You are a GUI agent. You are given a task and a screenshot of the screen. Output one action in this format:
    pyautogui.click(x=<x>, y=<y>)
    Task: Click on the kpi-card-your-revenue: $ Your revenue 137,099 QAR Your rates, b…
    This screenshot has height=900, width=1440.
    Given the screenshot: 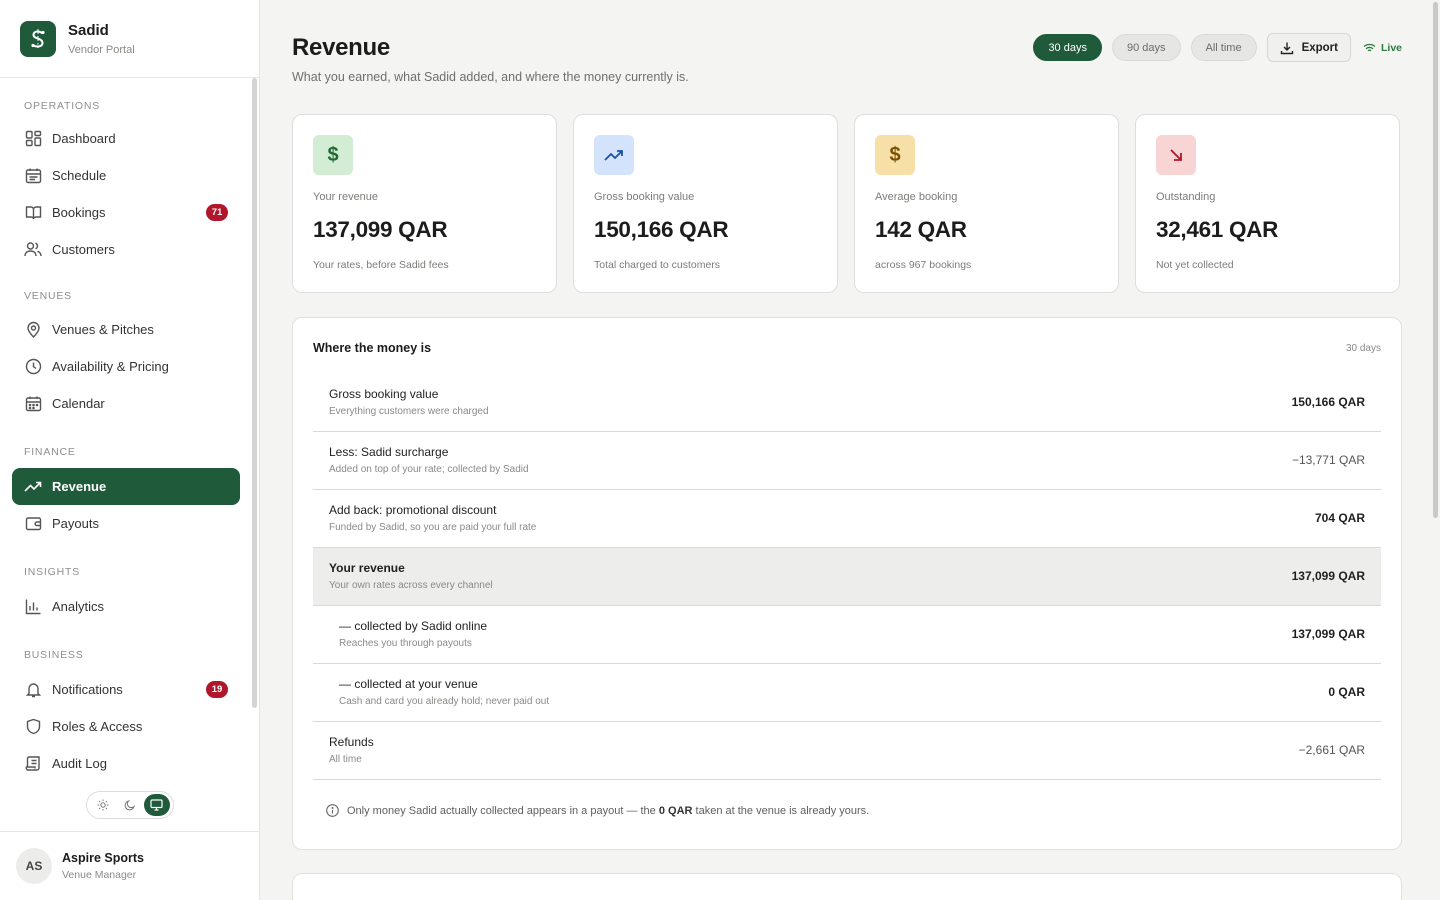 What is the action you would take?
    pyautogui.click(x=424, y=203)
    